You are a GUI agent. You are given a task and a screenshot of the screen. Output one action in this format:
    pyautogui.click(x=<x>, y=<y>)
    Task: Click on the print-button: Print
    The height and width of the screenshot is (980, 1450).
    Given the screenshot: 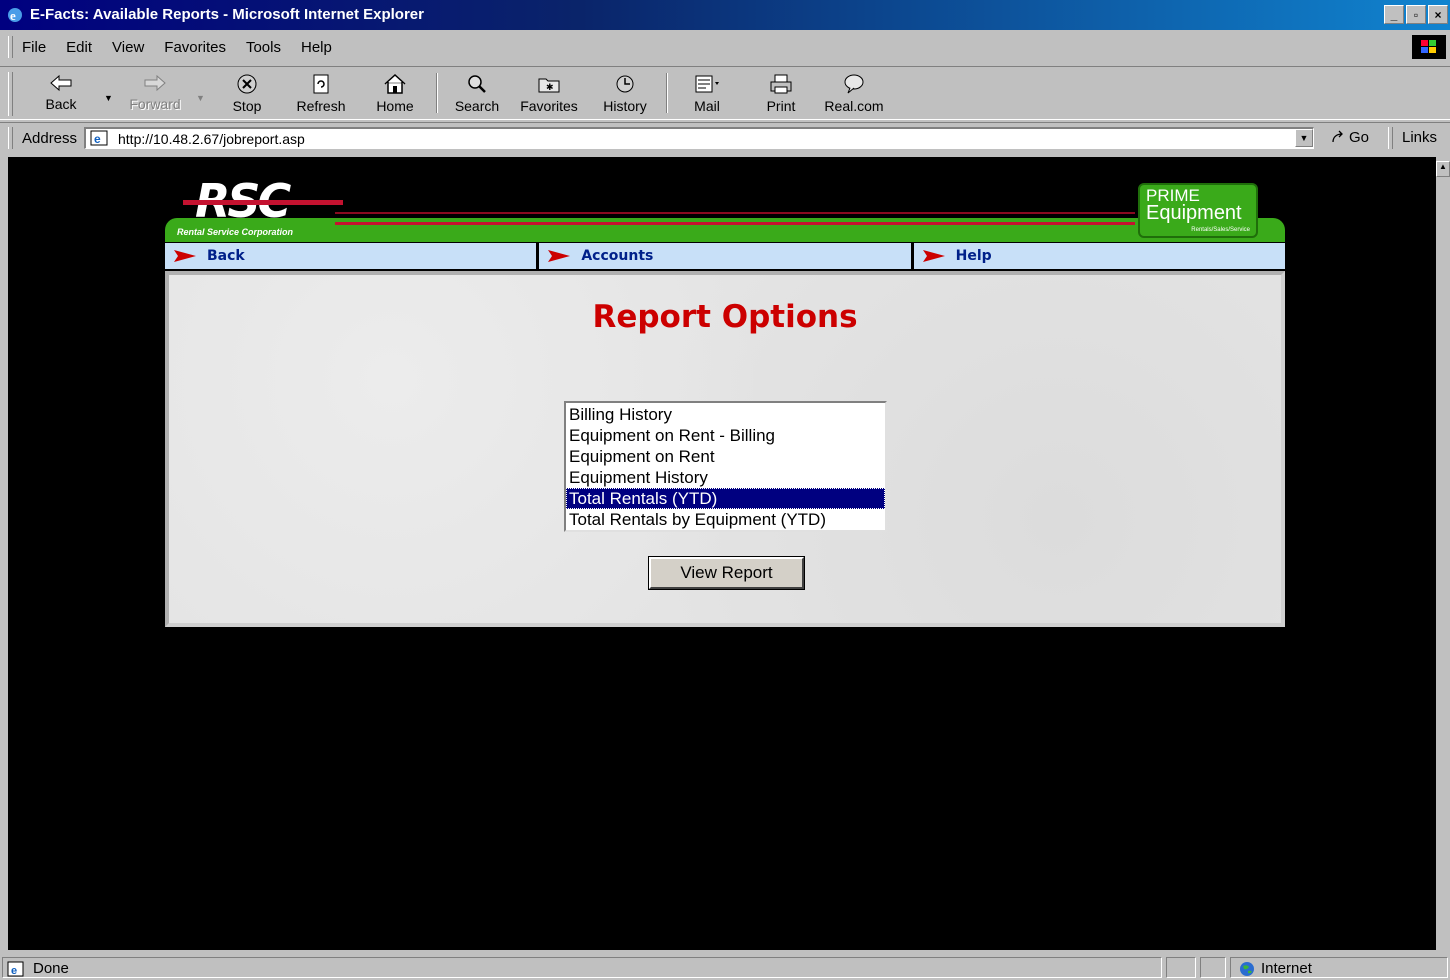 What is the action you would take?
    pyautogui.click(x=781, y=94)
    